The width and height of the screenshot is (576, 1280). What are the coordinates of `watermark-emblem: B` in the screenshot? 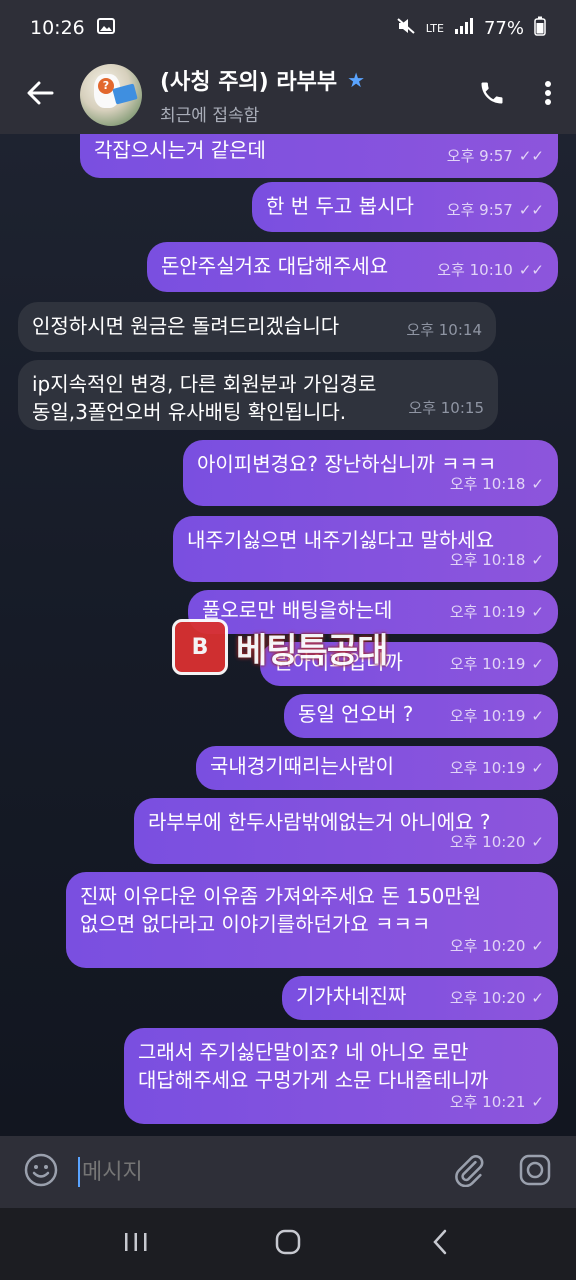 It's located at (200, 647).